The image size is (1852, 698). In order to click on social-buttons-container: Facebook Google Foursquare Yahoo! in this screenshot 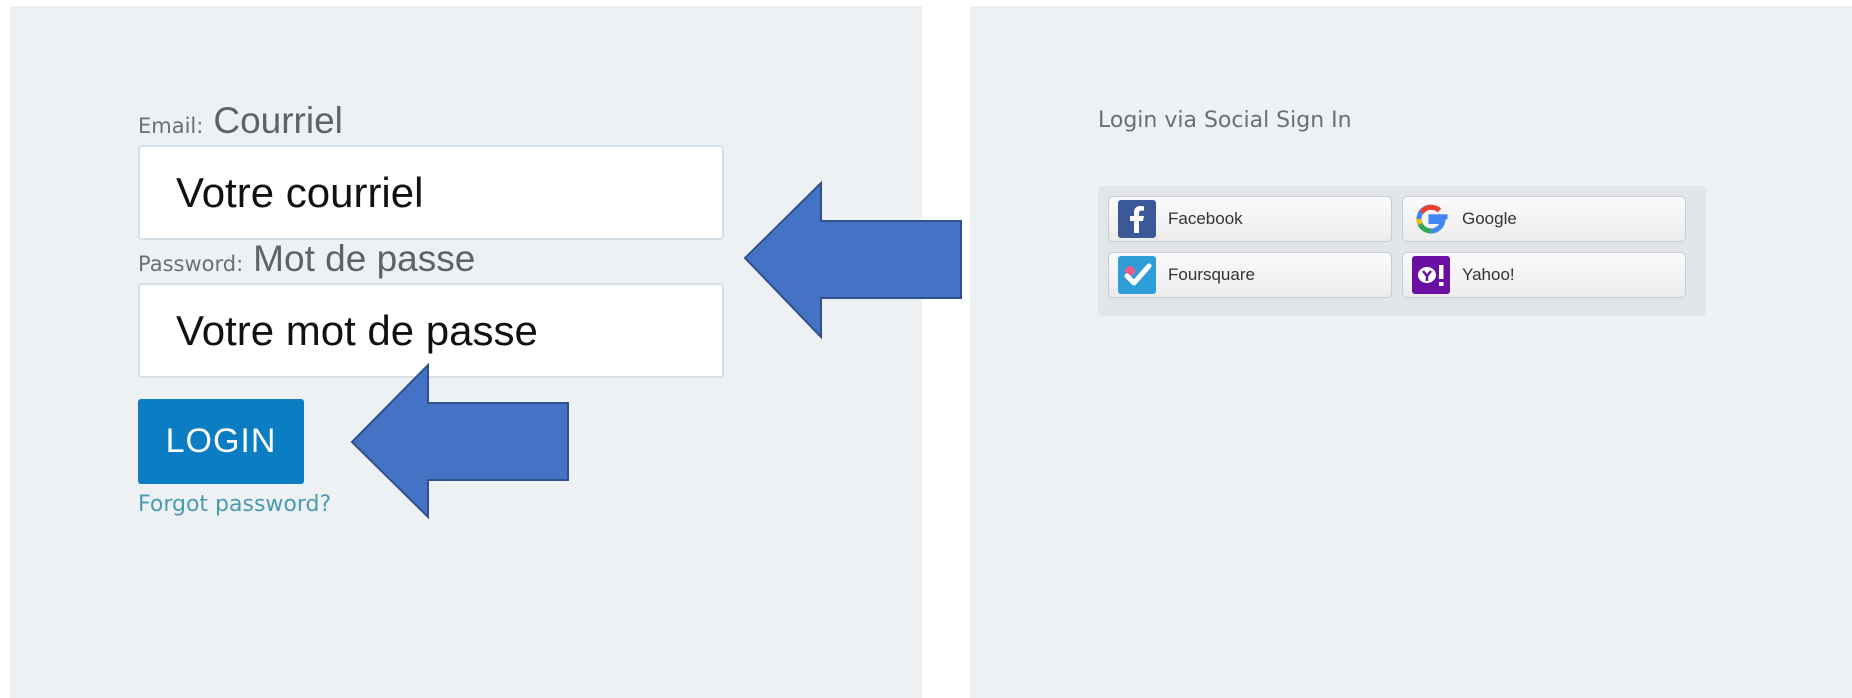, I will do `click(1402, 251)`.